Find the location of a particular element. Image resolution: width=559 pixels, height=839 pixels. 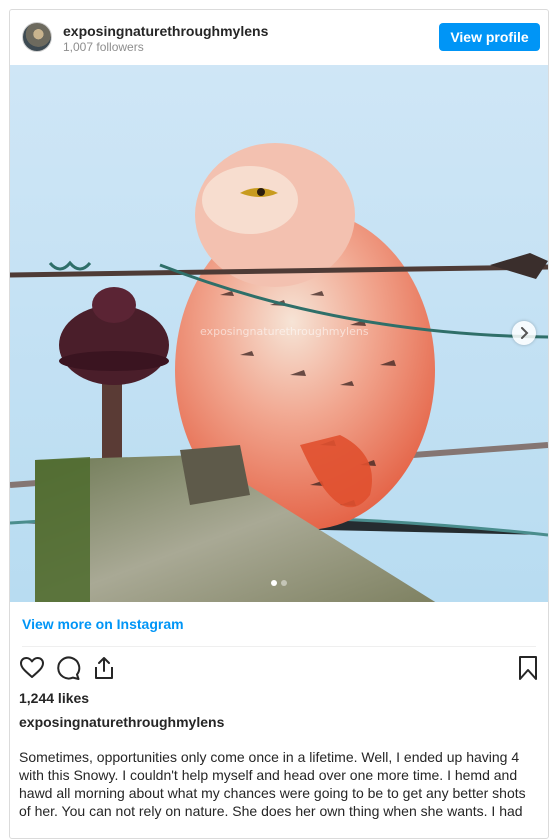

divider is located at coordinates (279, 646).